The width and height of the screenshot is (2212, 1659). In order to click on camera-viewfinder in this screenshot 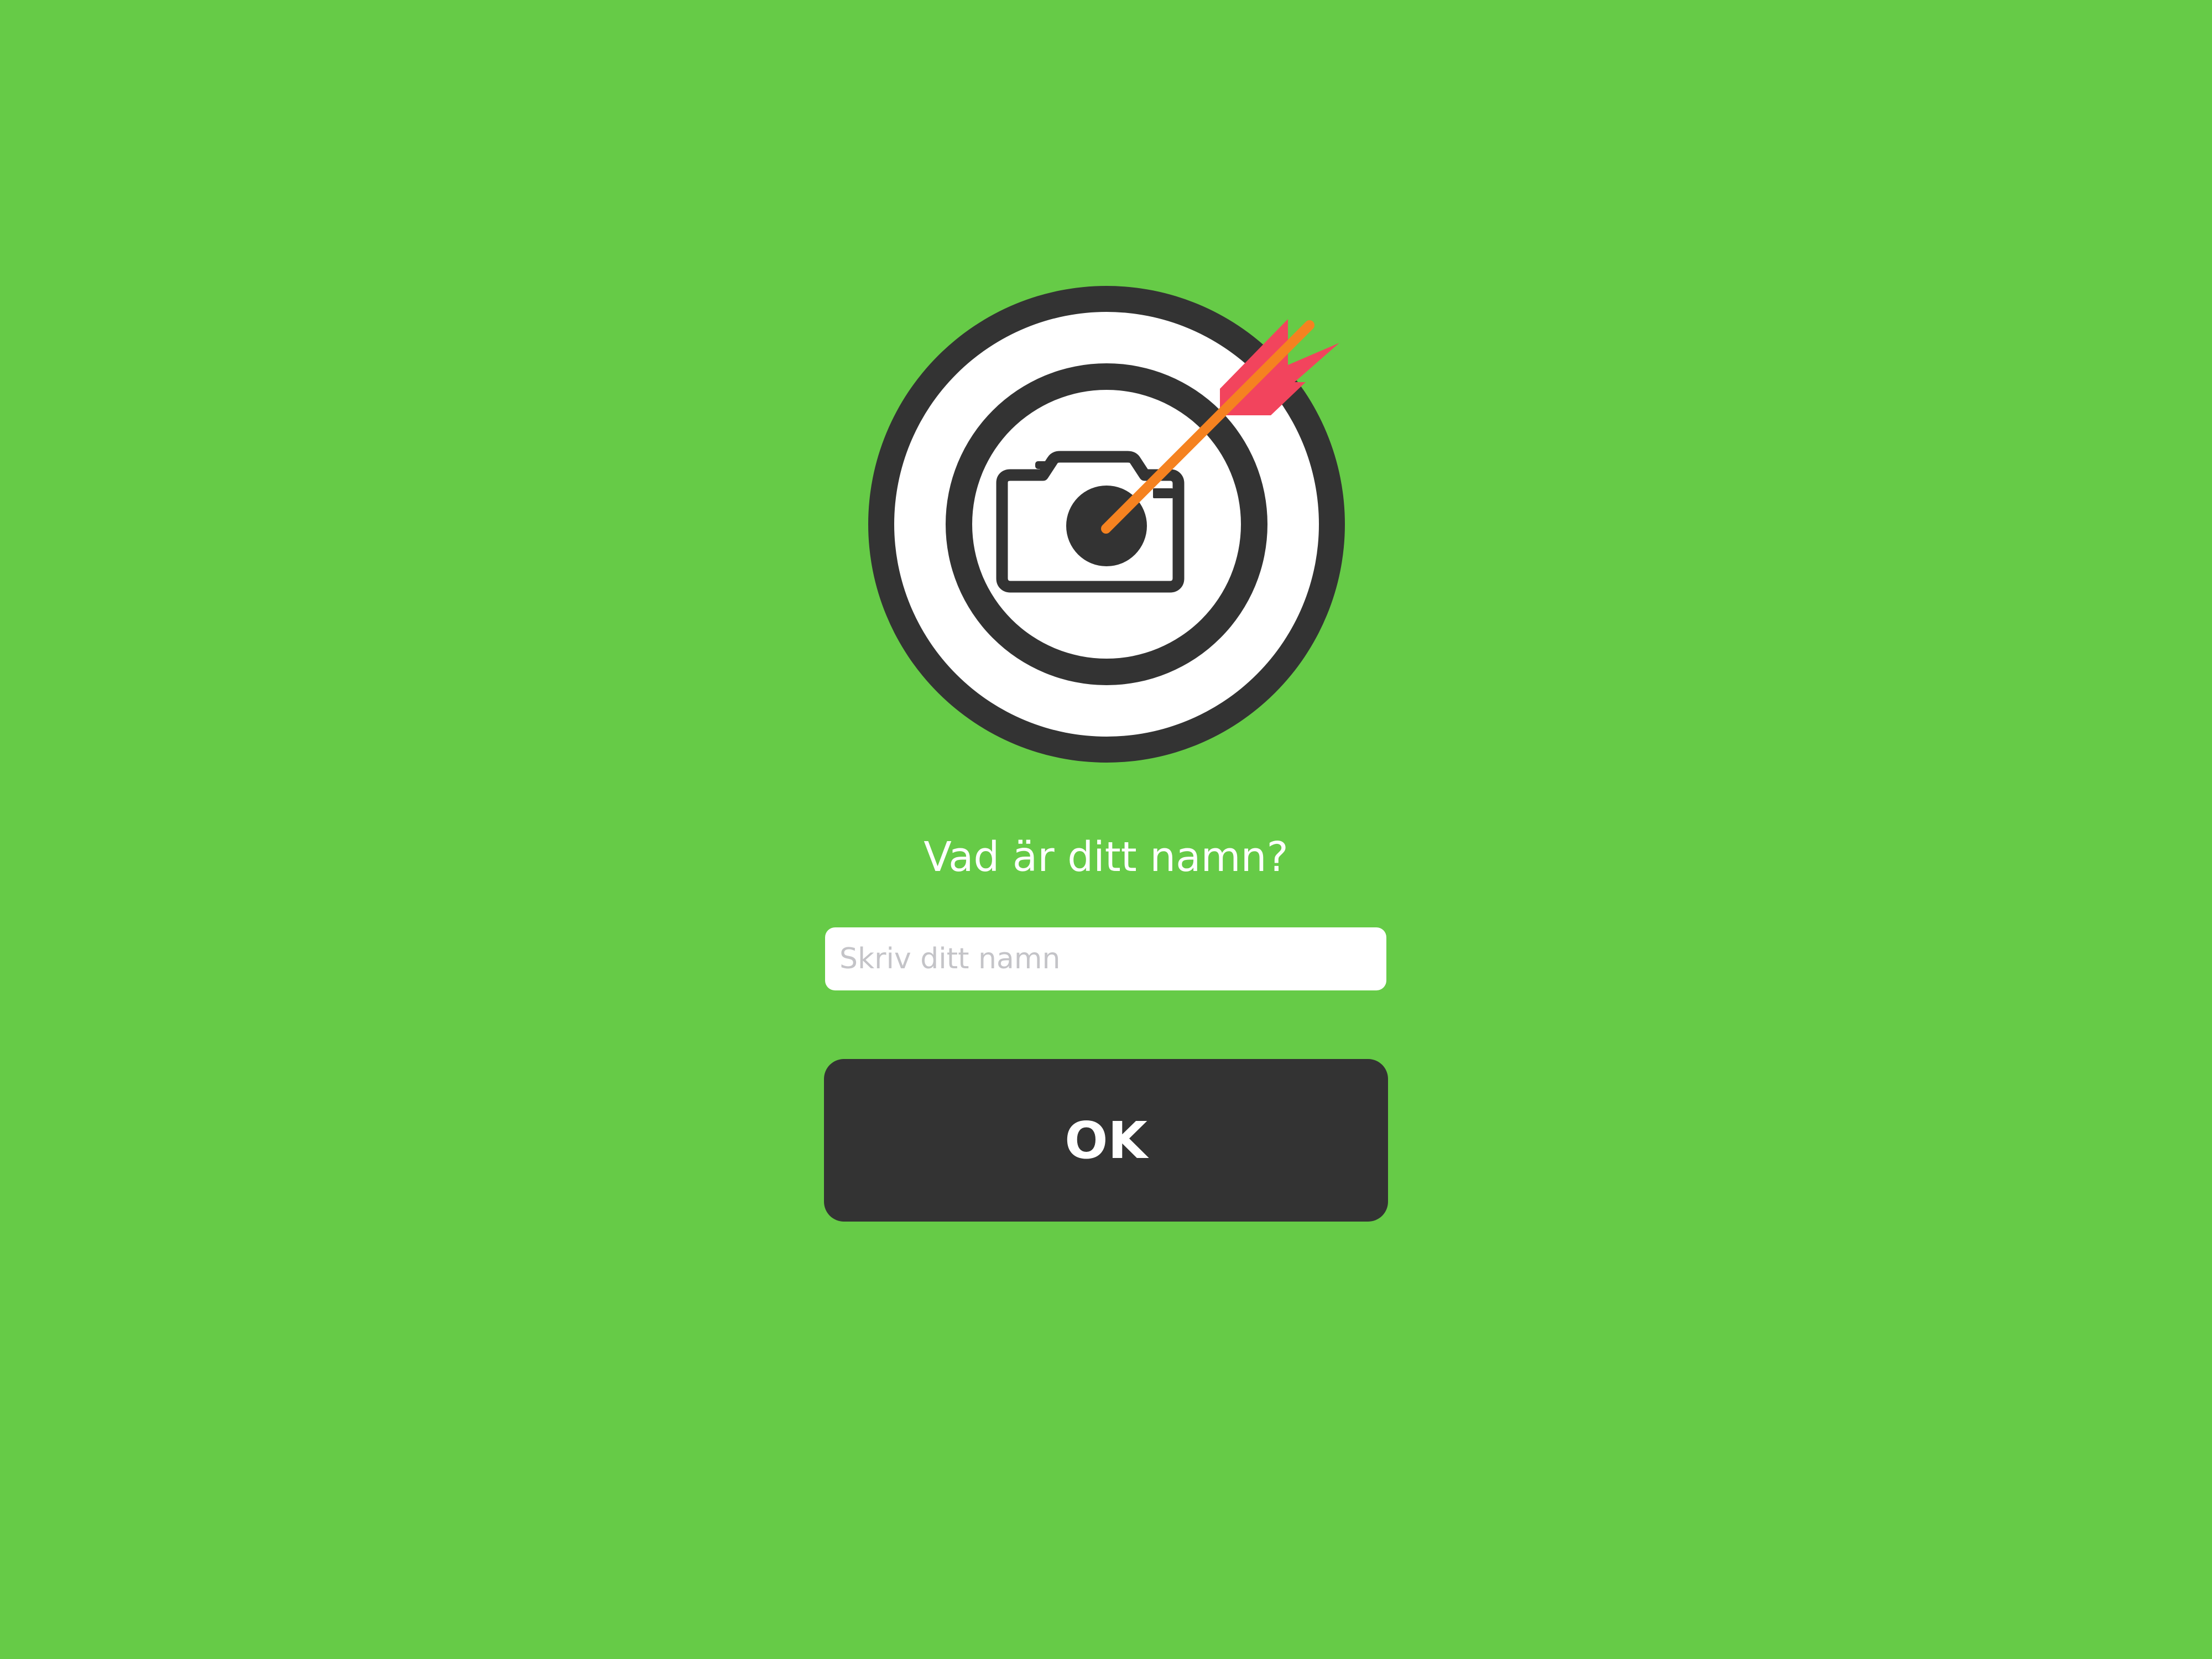, I will do `click(1163, 493)`.